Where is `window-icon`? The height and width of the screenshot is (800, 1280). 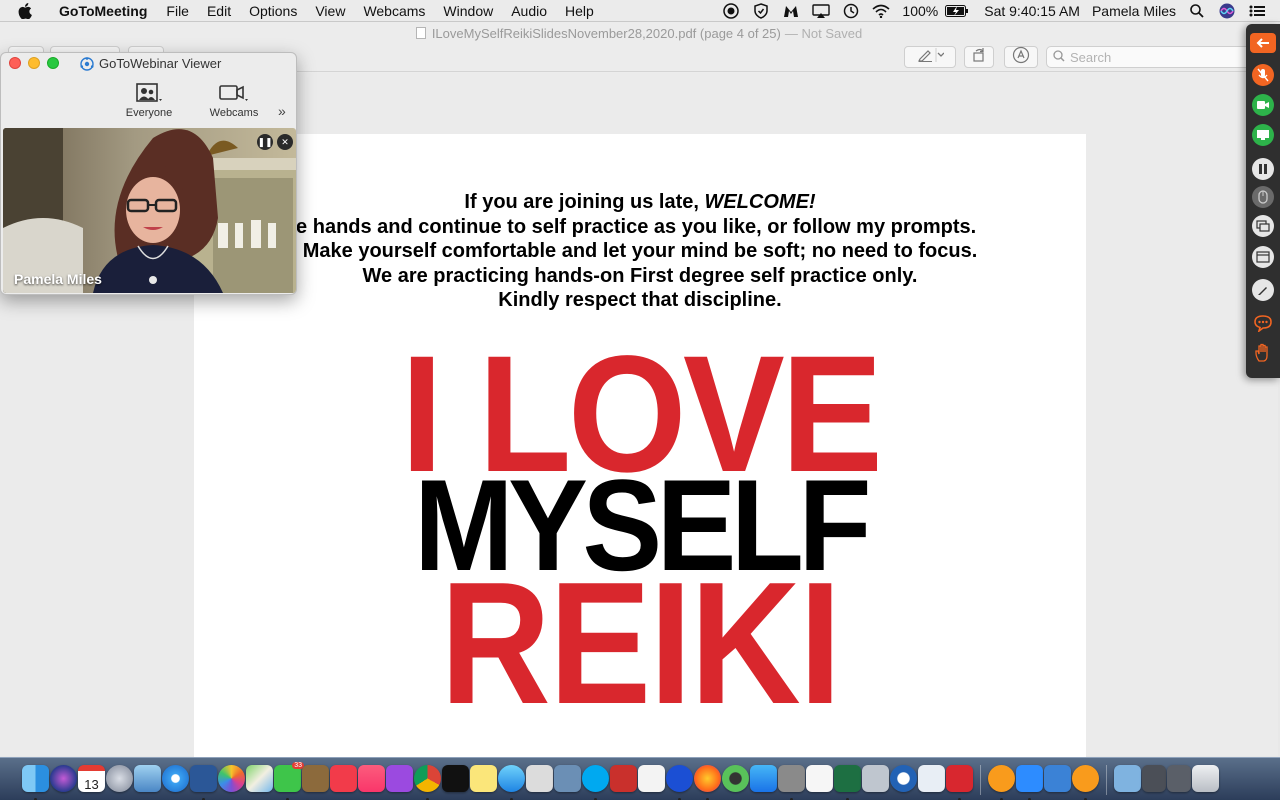
window-icon is located at coordinates (1263, 257).